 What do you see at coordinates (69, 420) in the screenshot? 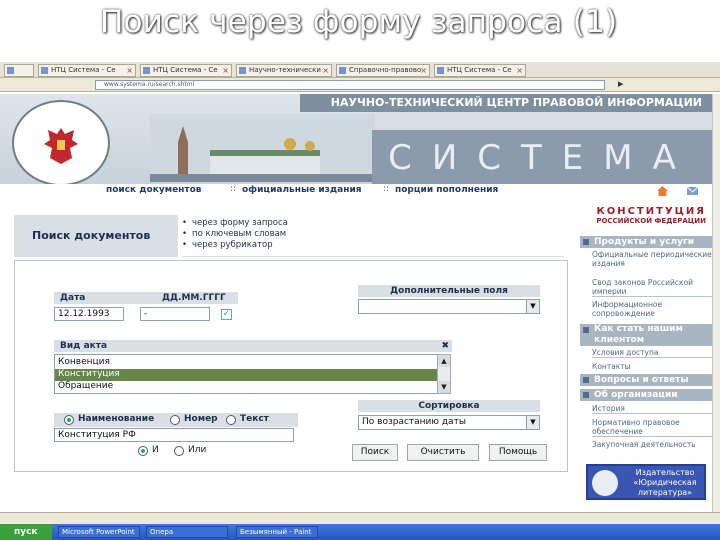
I see `radio-name` at bounding box center [69, 420].